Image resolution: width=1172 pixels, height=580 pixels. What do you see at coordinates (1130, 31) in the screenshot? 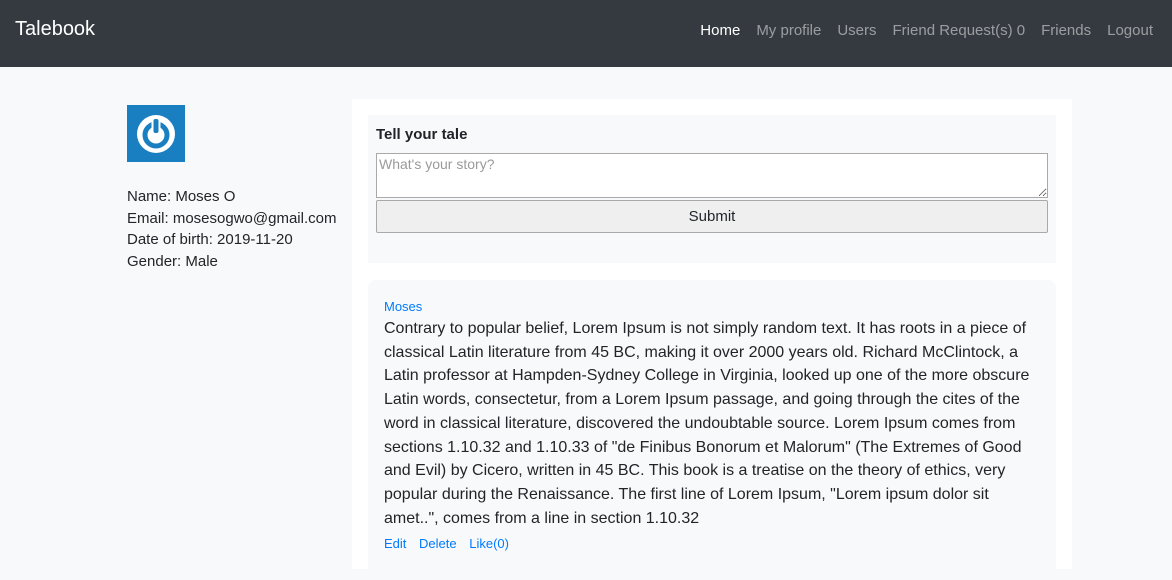
I see `nav-logout: Logout` at bounding box center [1130, 31].